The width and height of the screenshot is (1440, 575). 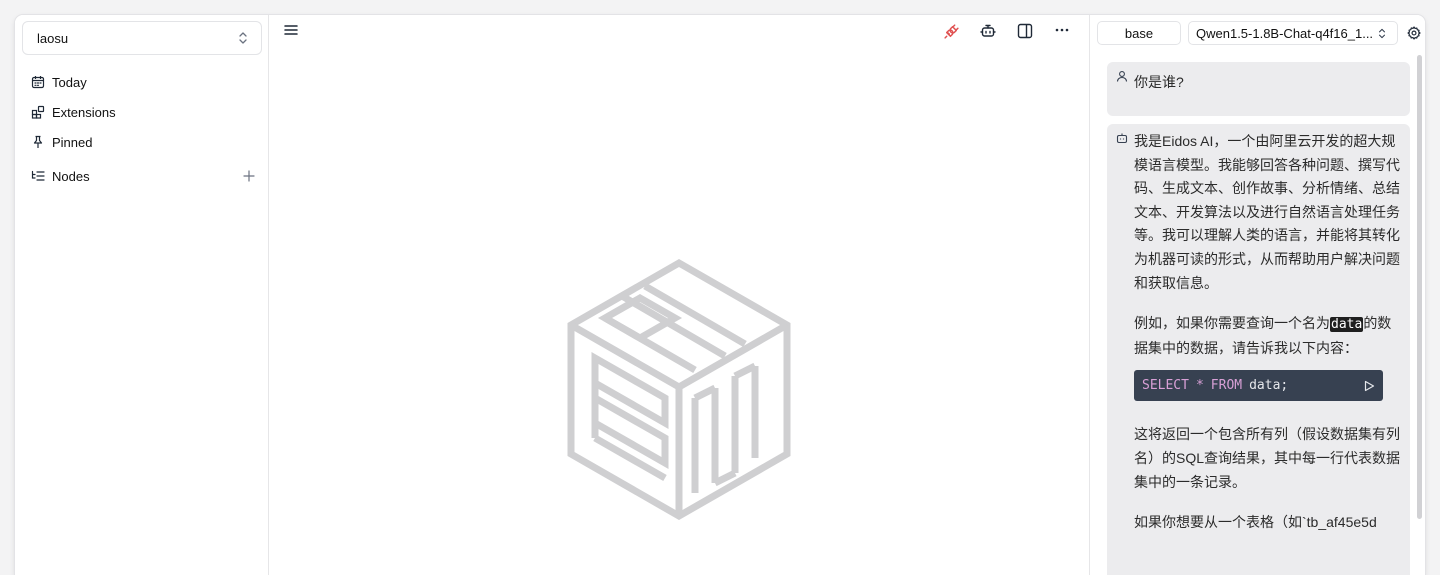 I want to click on inline-code: data, so click(x=1347, y=325).